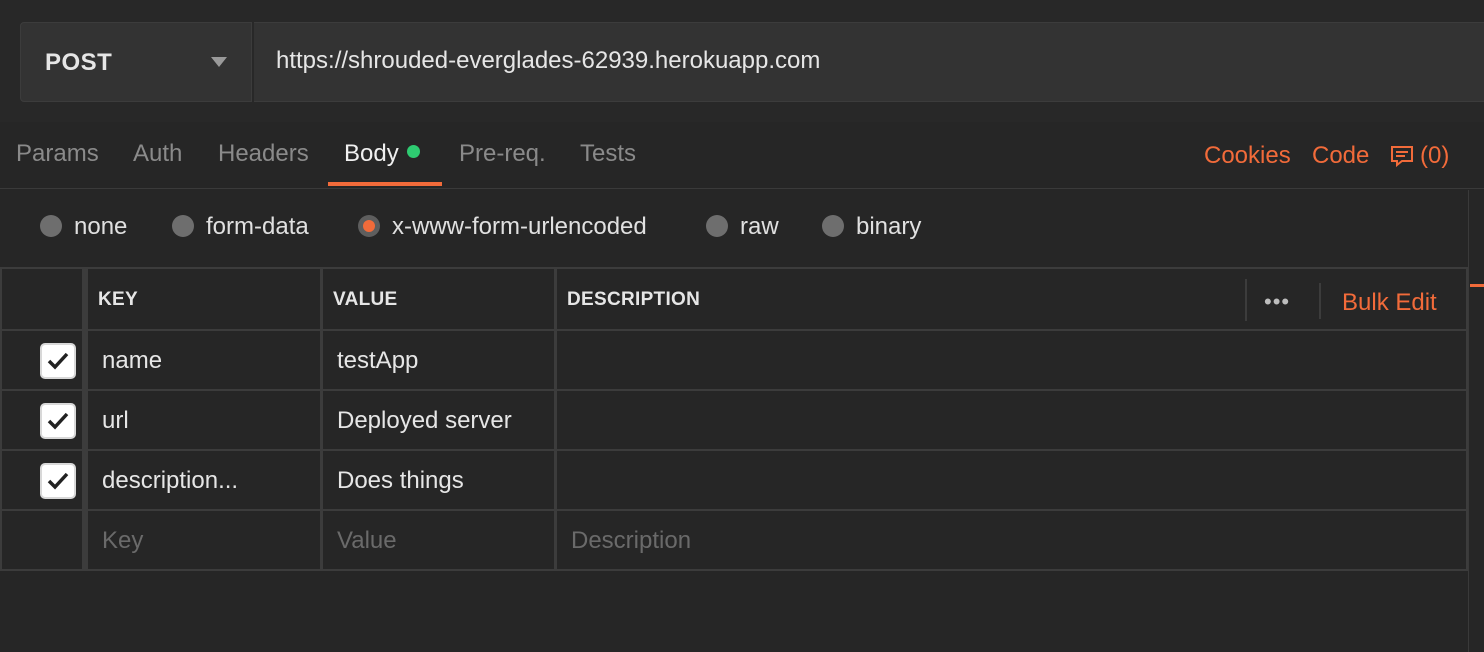 The height and width of the screenshot is (652, 1484). I want to click on table-row: url Deployed server, so click(734, 421).